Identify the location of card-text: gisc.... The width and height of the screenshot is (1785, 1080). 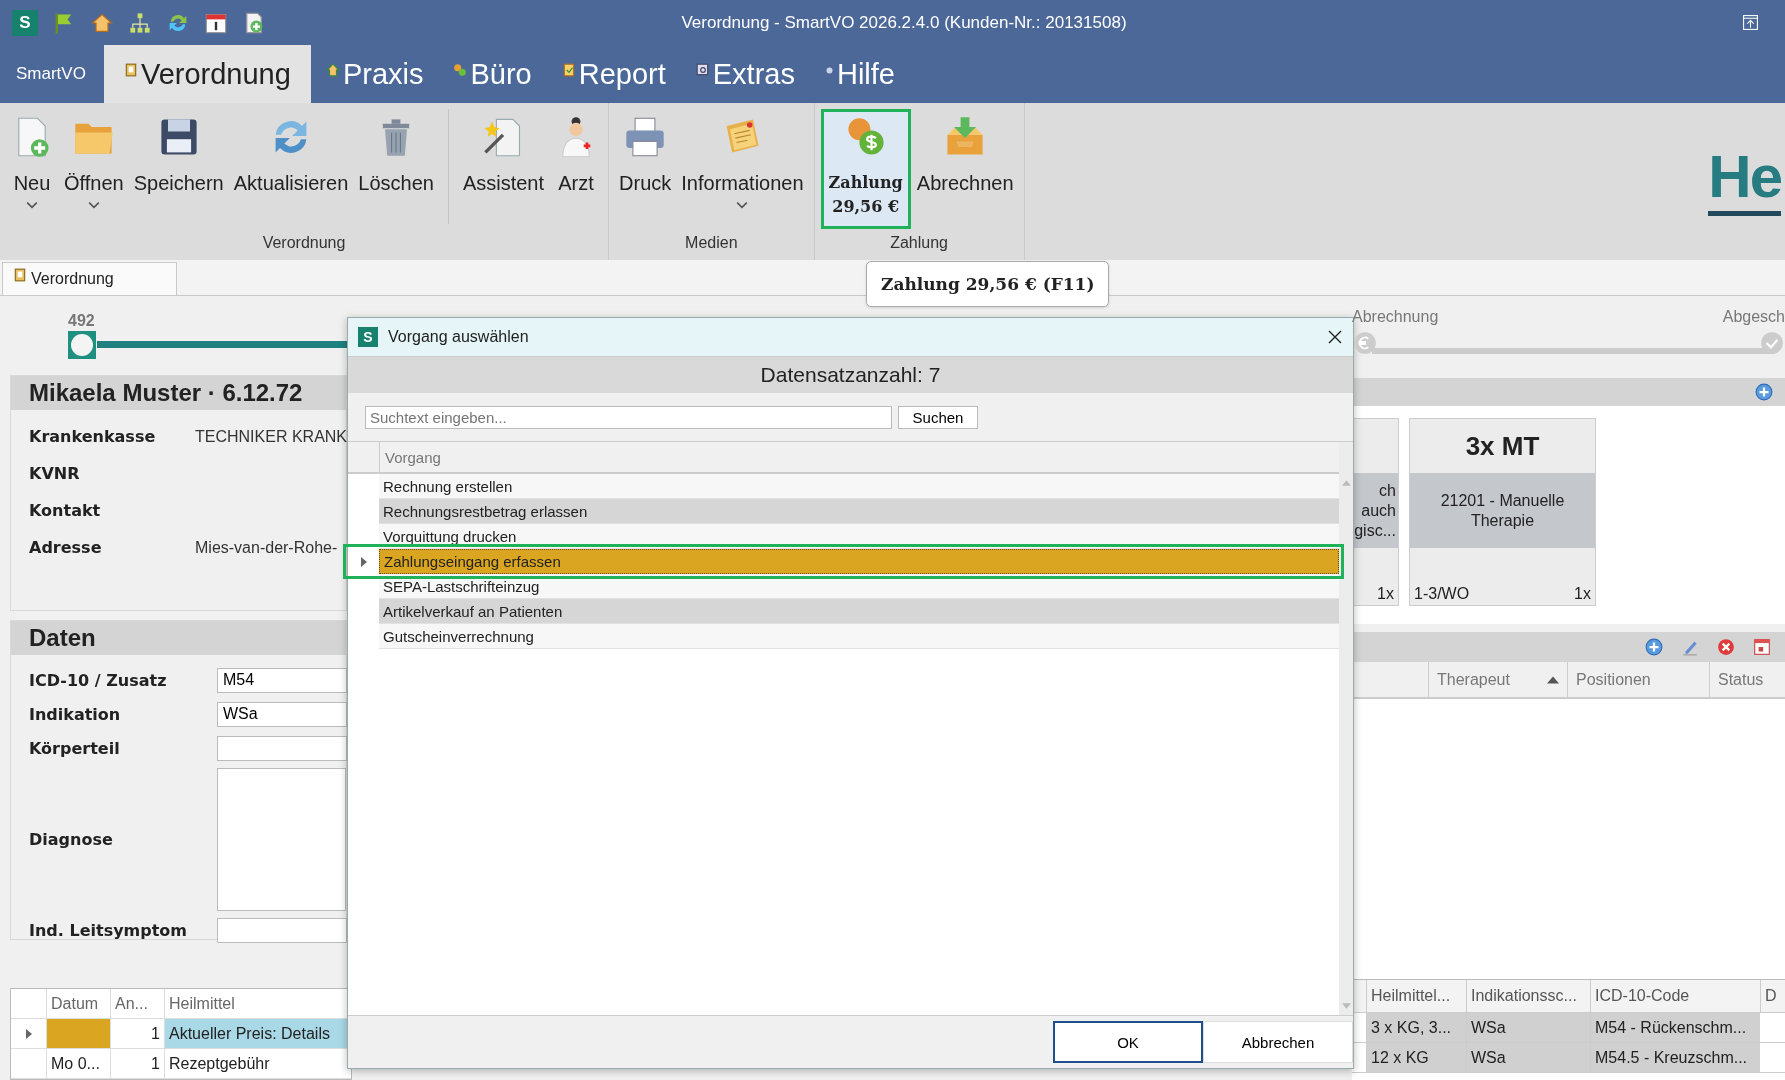
(1375, 530).